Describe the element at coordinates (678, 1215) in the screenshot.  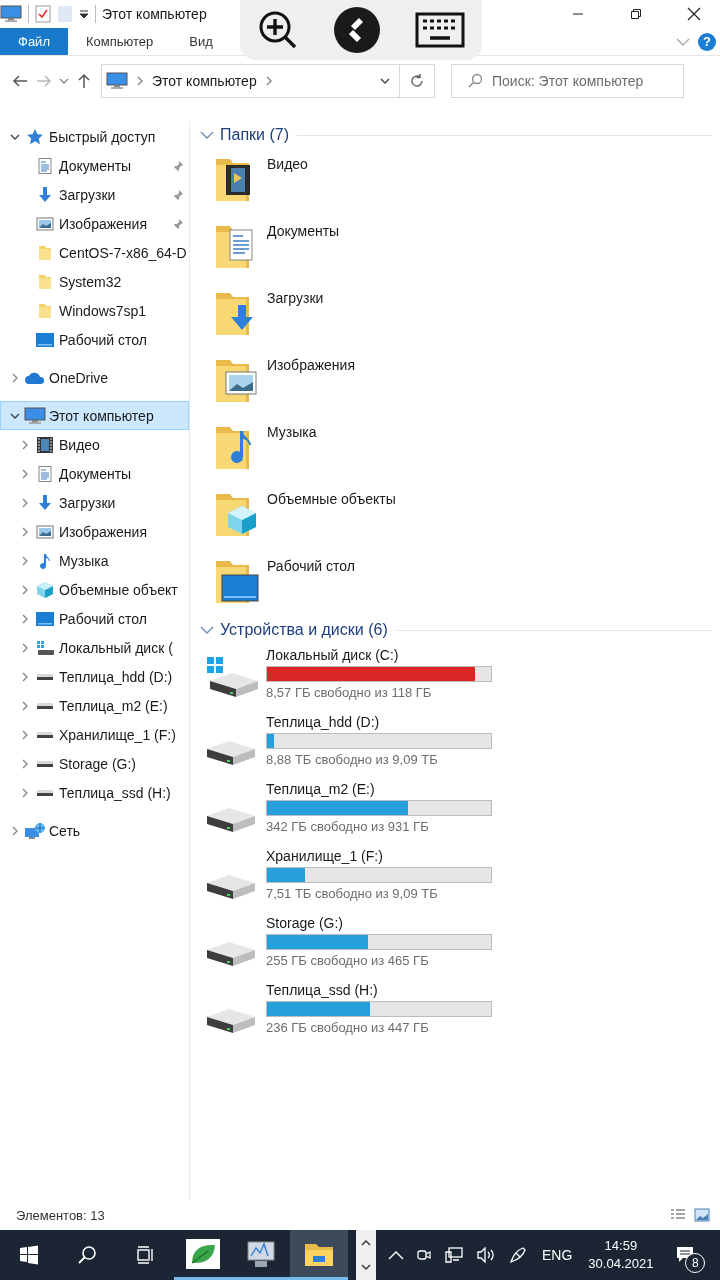
I see `details-view-icon` at that location.